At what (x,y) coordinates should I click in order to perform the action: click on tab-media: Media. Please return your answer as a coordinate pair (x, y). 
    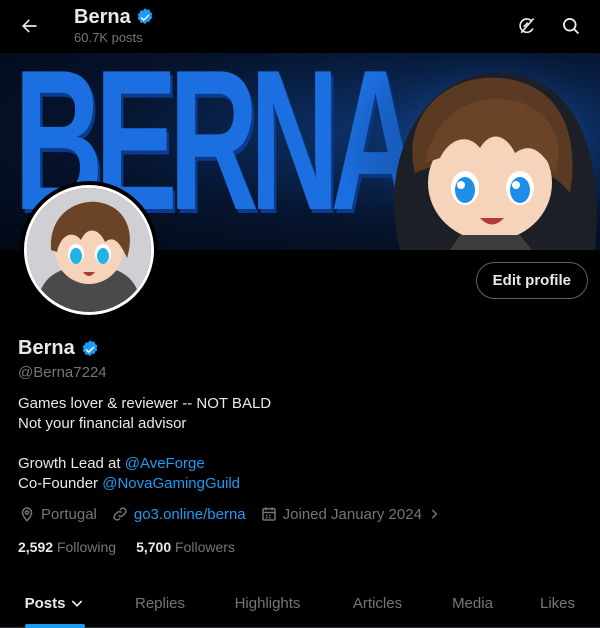
    Looking at the image, I should click on (472, 603).